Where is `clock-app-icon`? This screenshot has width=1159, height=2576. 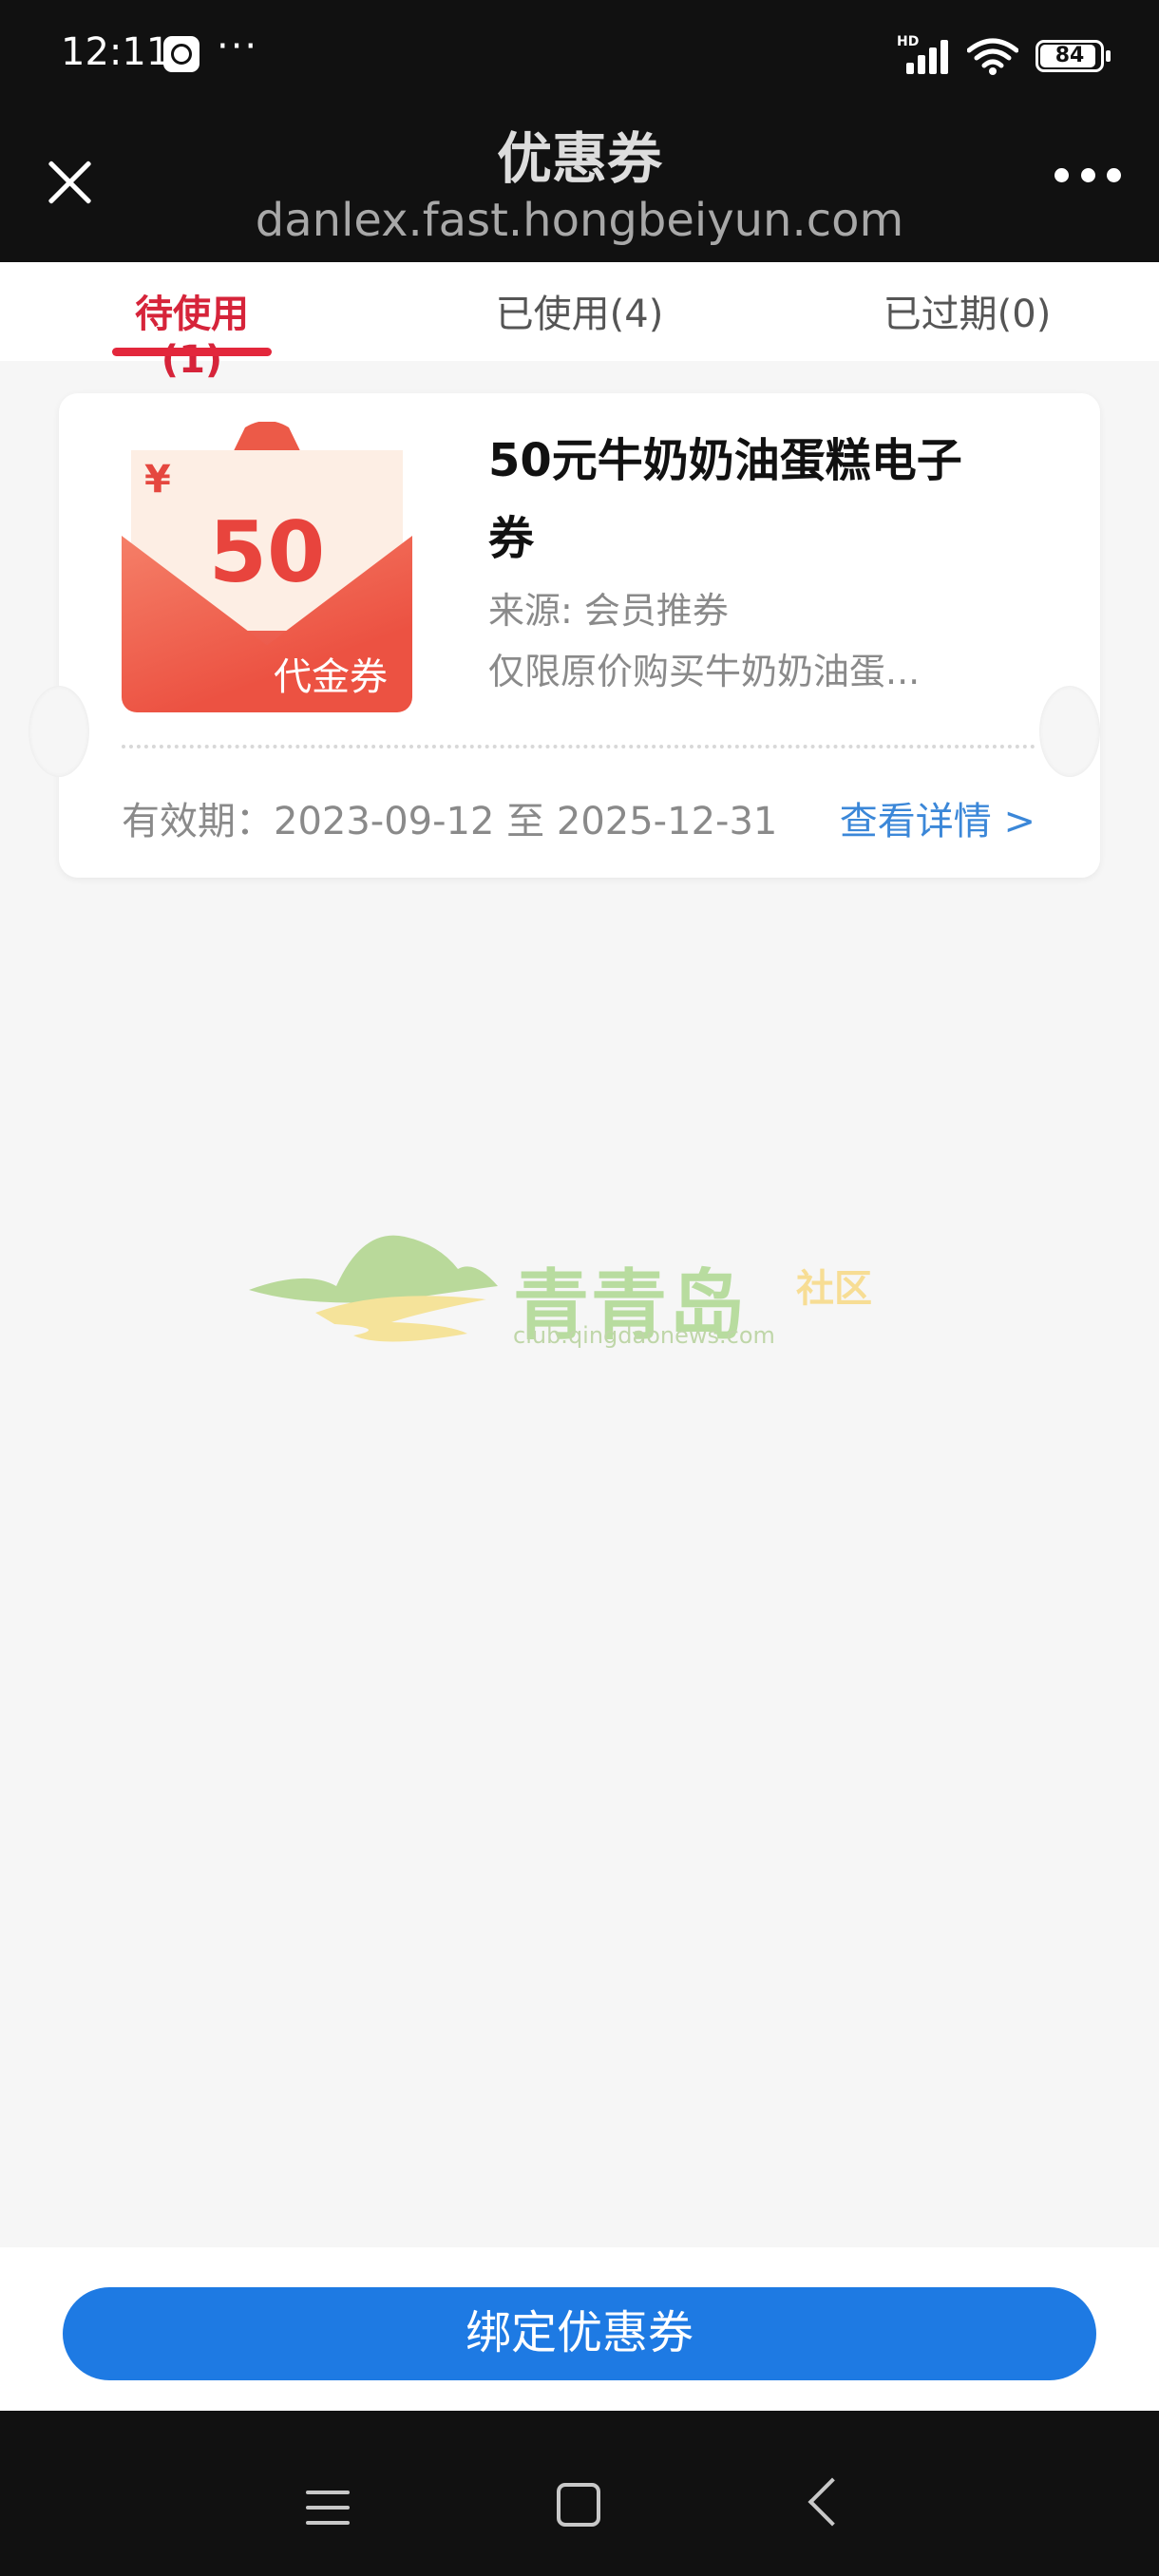
clock-app-icon is located at coordinates (181, 54).